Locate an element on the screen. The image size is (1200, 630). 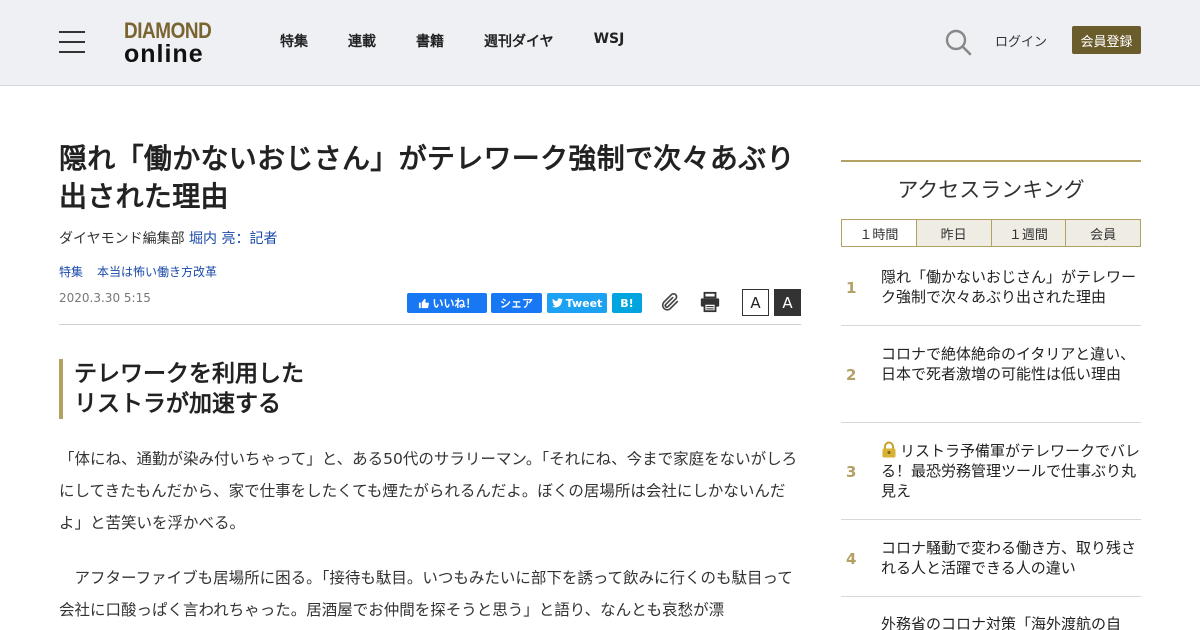
font-size-small-button: A is located at coordinates (755, 302).